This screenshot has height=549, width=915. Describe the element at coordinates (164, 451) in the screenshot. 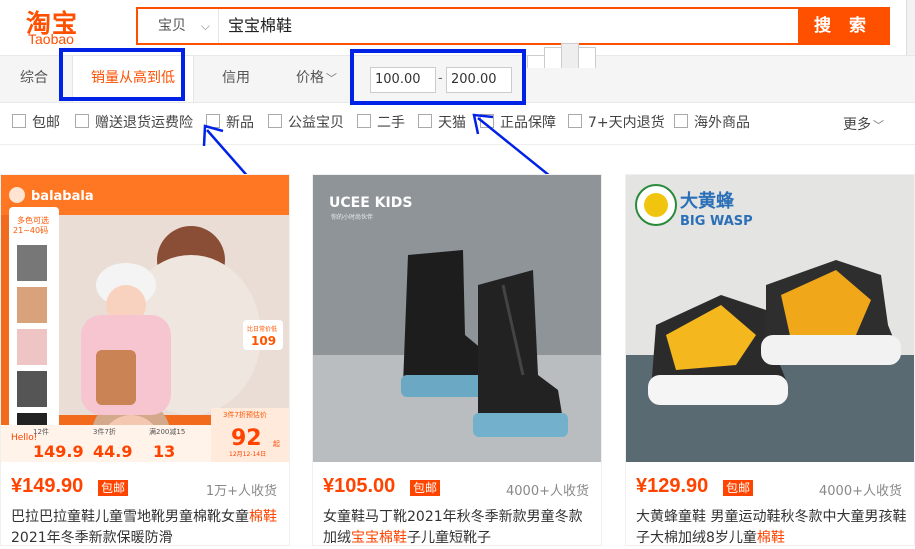

I see `p3: 13` at that location.